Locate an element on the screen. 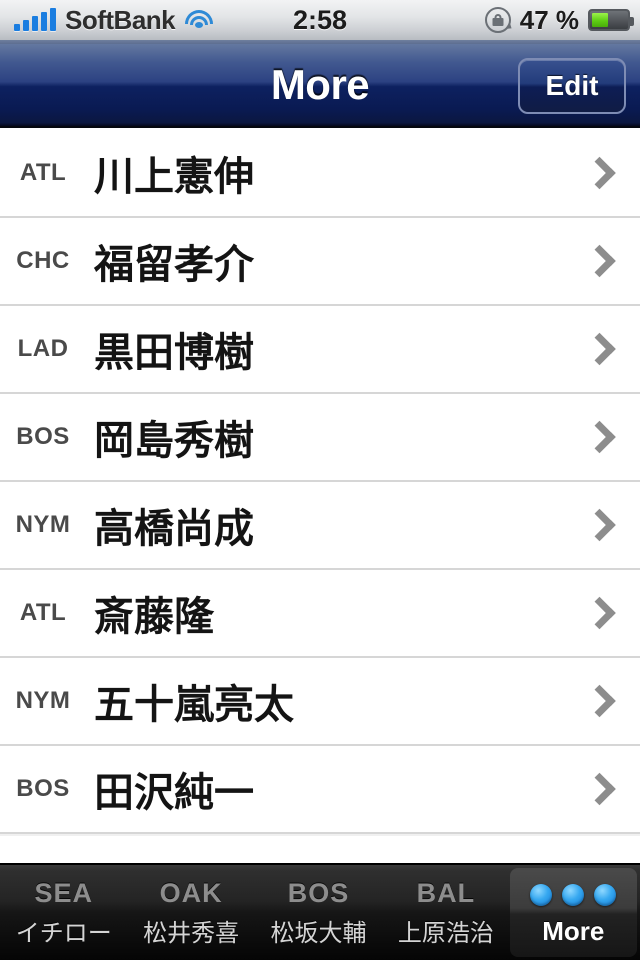 The width and height of the screenshot is (640, 960). table-row: BOS 田沢純一 is located at coordinates (320, 790).